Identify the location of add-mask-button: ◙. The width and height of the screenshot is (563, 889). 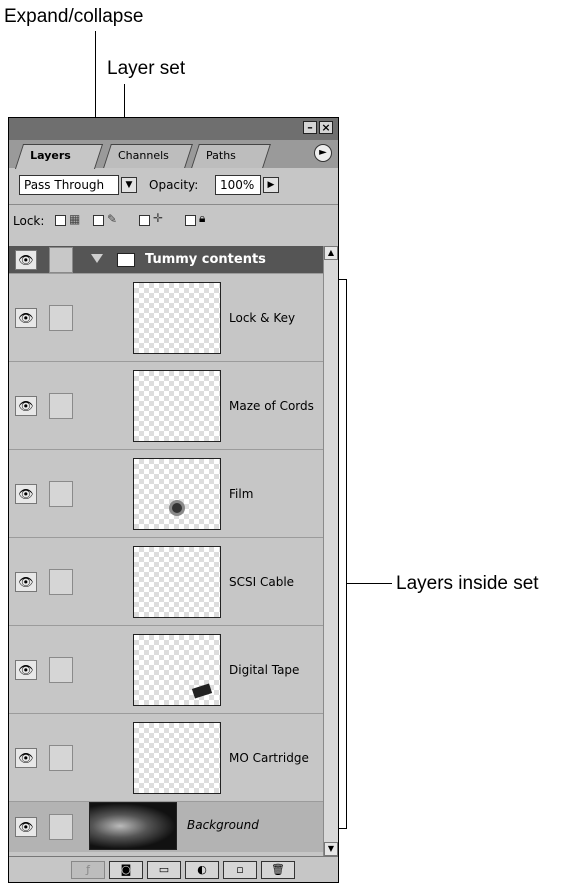
(126, 870).